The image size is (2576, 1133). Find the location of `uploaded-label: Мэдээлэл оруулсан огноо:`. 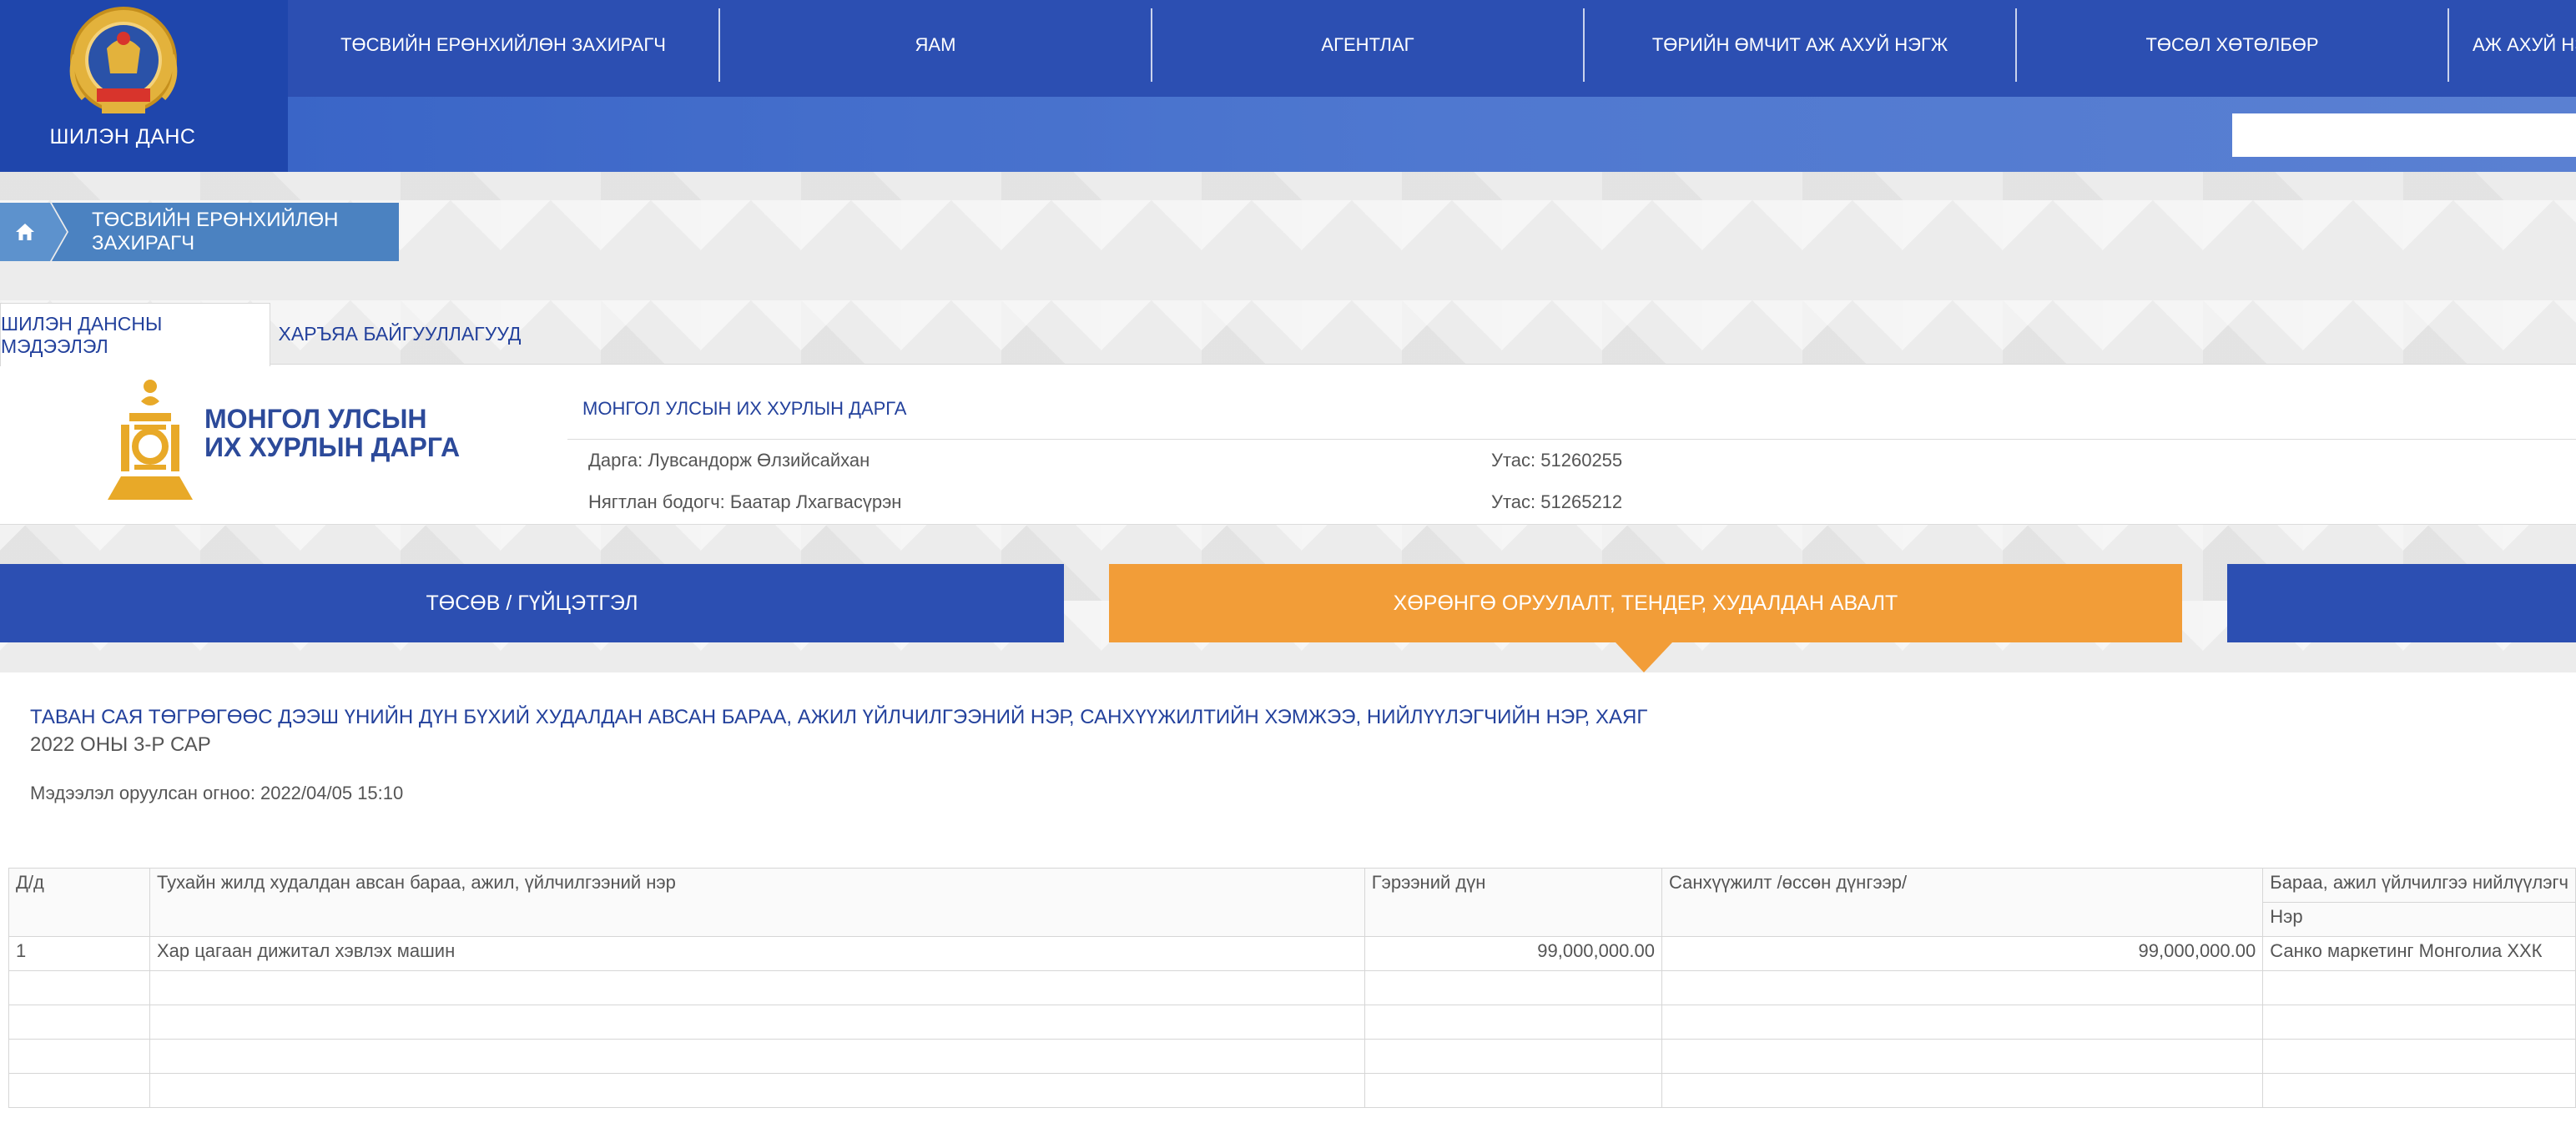

uploaded-label: Мэдээлэл оруулсан огноо: is located at coordinates (143, 793).